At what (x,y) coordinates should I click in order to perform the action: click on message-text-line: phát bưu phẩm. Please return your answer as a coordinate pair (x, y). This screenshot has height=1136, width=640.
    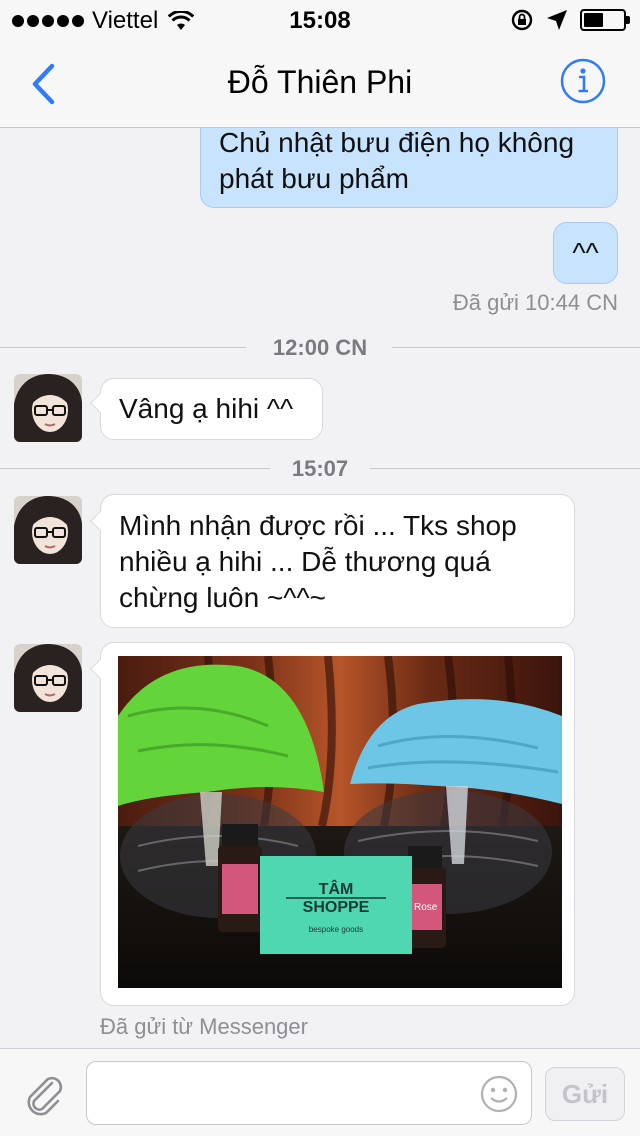
    Looking at the image, I should click on (314, 178).